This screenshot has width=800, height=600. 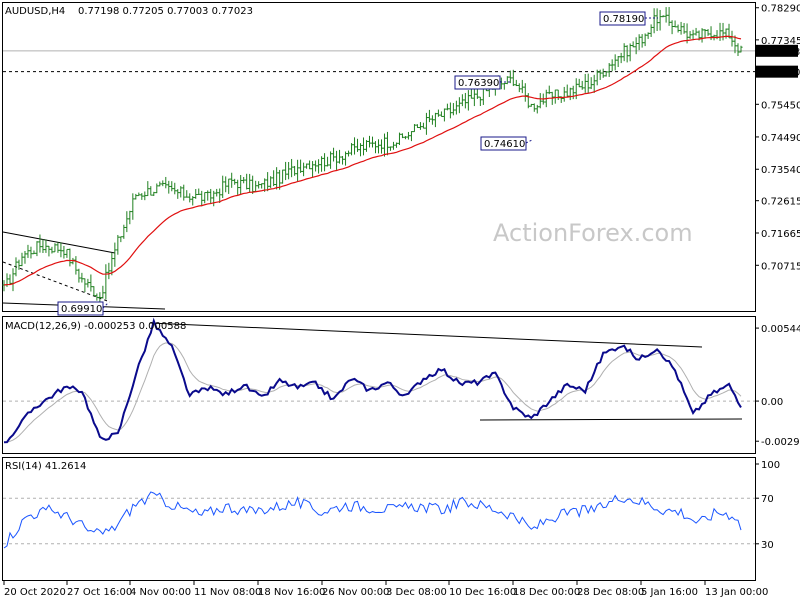 What do you see at coordinates (780, 138) in the screenshot?
I see `price-y-tick-label: 0.74490` at bounding box center [780, 138].